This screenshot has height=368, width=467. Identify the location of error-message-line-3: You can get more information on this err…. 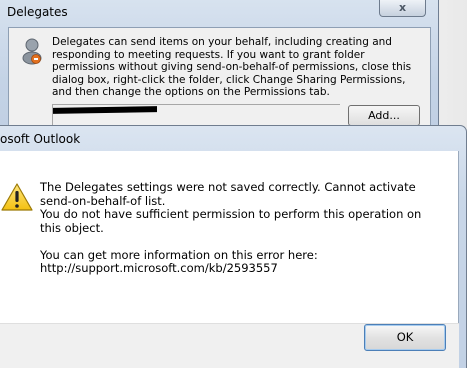
(179, 254).